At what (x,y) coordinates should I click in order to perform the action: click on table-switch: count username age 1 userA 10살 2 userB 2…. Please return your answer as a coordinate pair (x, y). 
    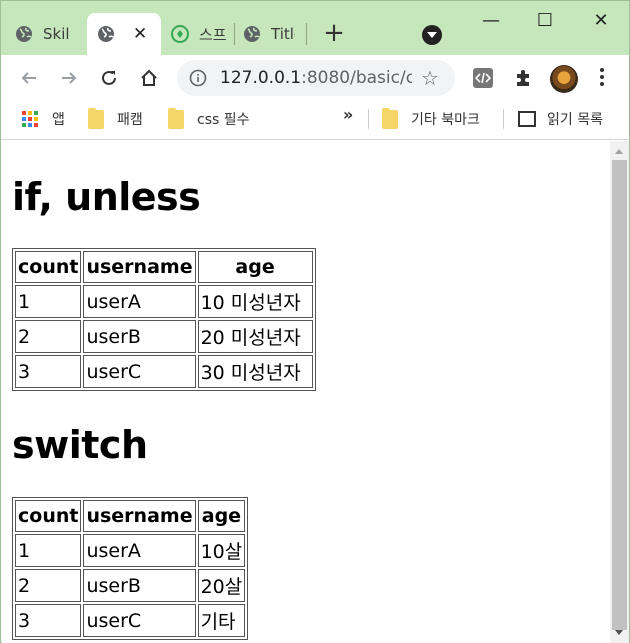
    Looking at the image, I should click on (130, 568).